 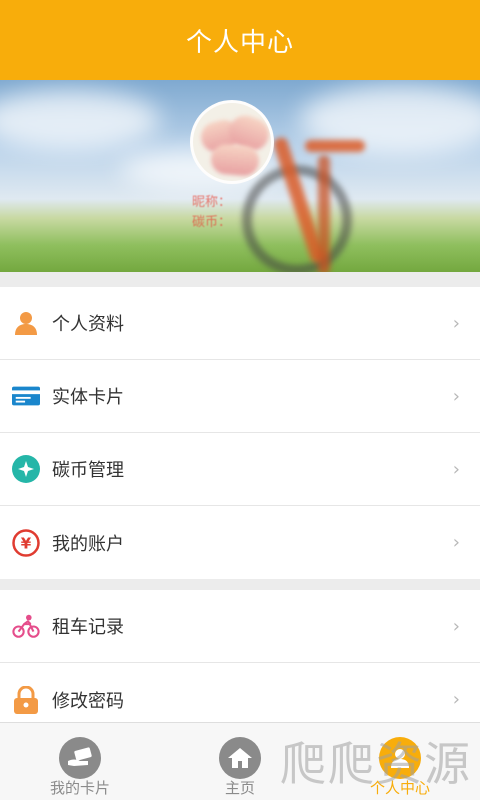 What do you see at coordinates (240, 626) in the screenshot?
I see `menu-item-rental-records: 租车记录 ›` at bounding box center [240, 626].